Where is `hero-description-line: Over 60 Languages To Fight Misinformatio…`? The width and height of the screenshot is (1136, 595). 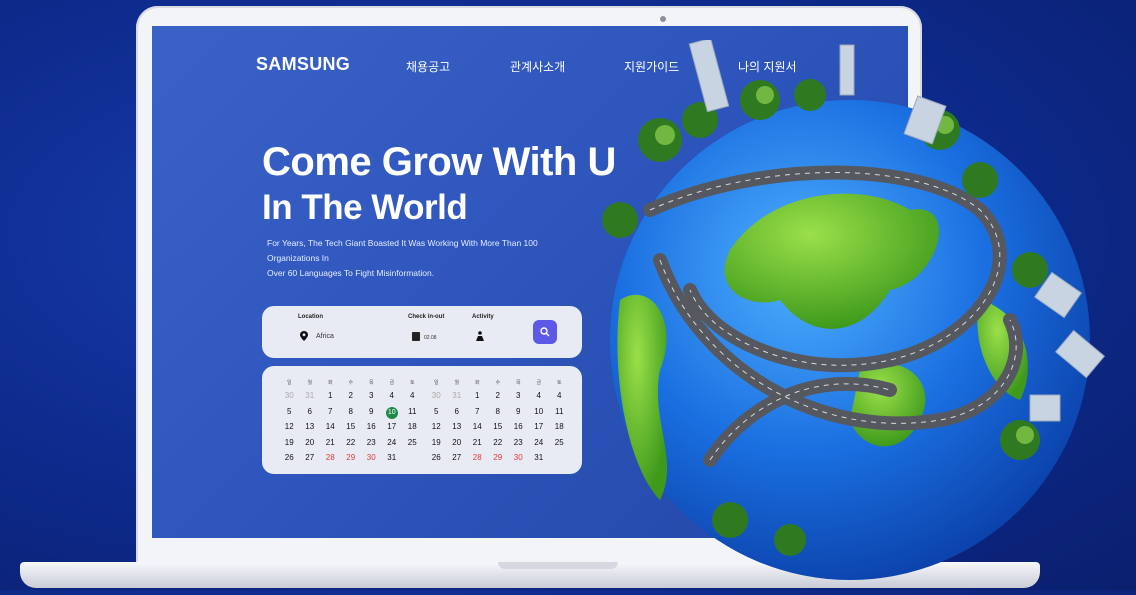 hero-description-line: Over 60 Languages To Fight Misinformatio… is located at coordinates (351, 273).